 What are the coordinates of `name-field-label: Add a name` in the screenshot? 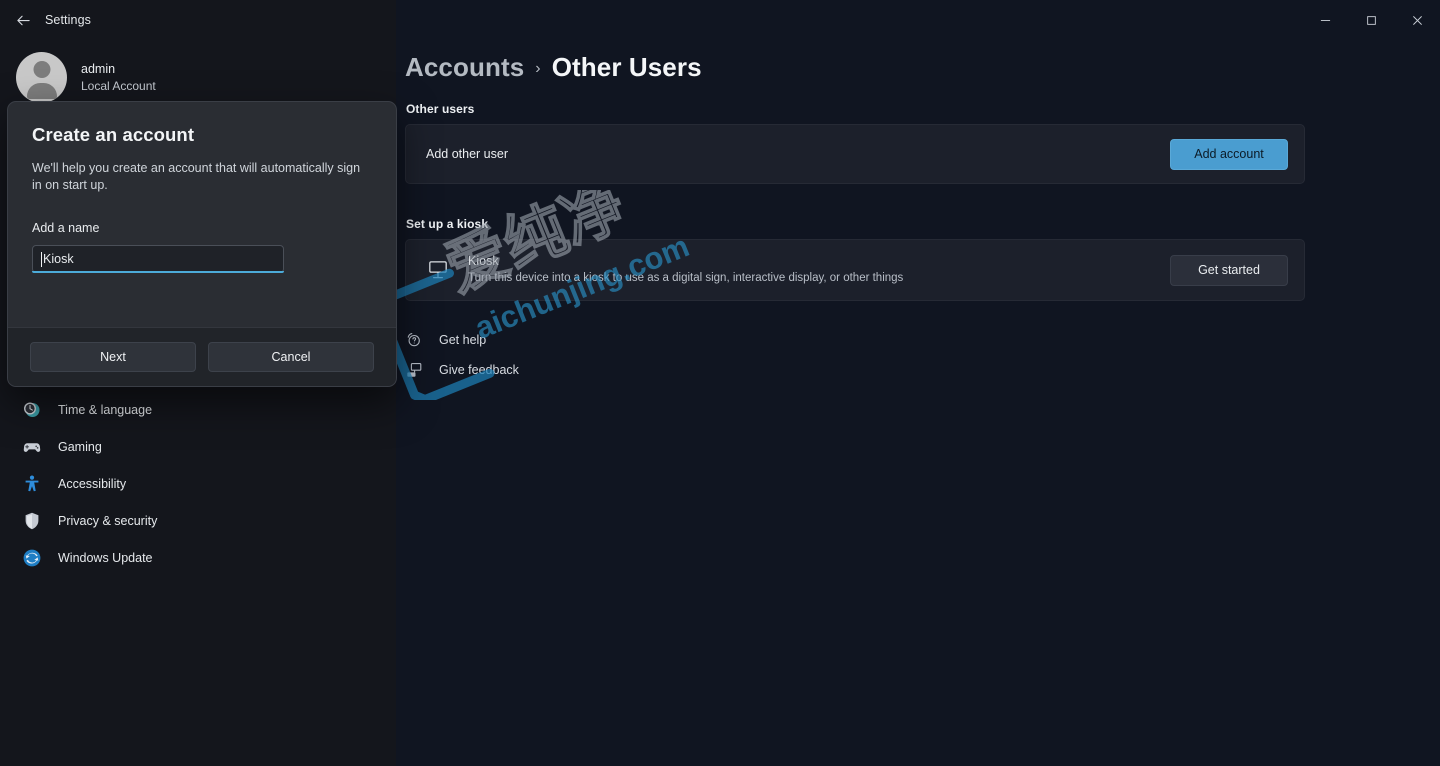 It's located at (66, 228).